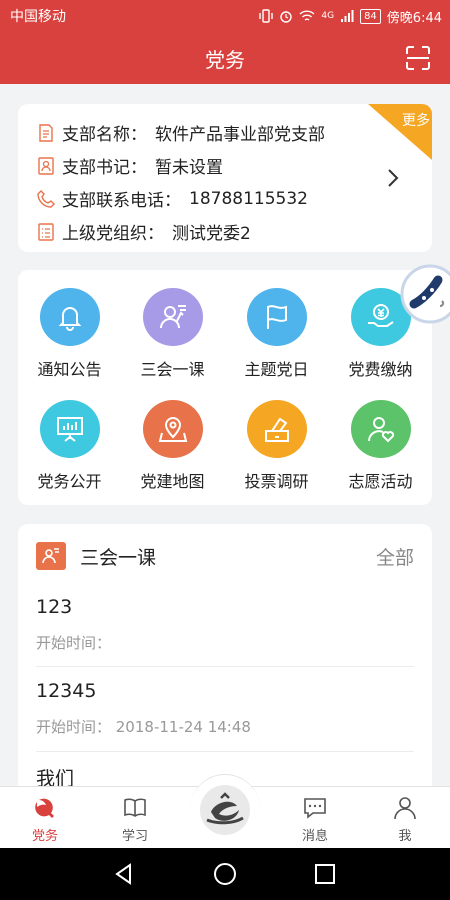 The image size is (450, 900). Describe the element at coordinates (44, 808) in the screenshot. I see `hammer-sickle-icon` at that location.